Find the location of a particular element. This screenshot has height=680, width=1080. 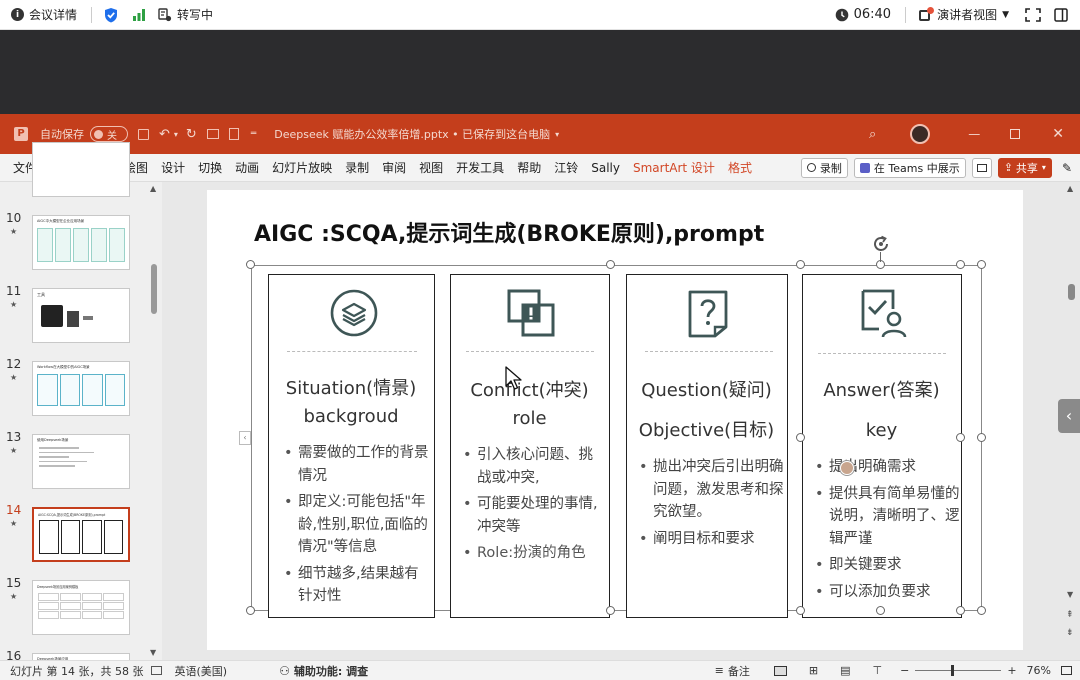

tab-smartart-design: SmartArt 设计 is located at coordinates (674, 167).